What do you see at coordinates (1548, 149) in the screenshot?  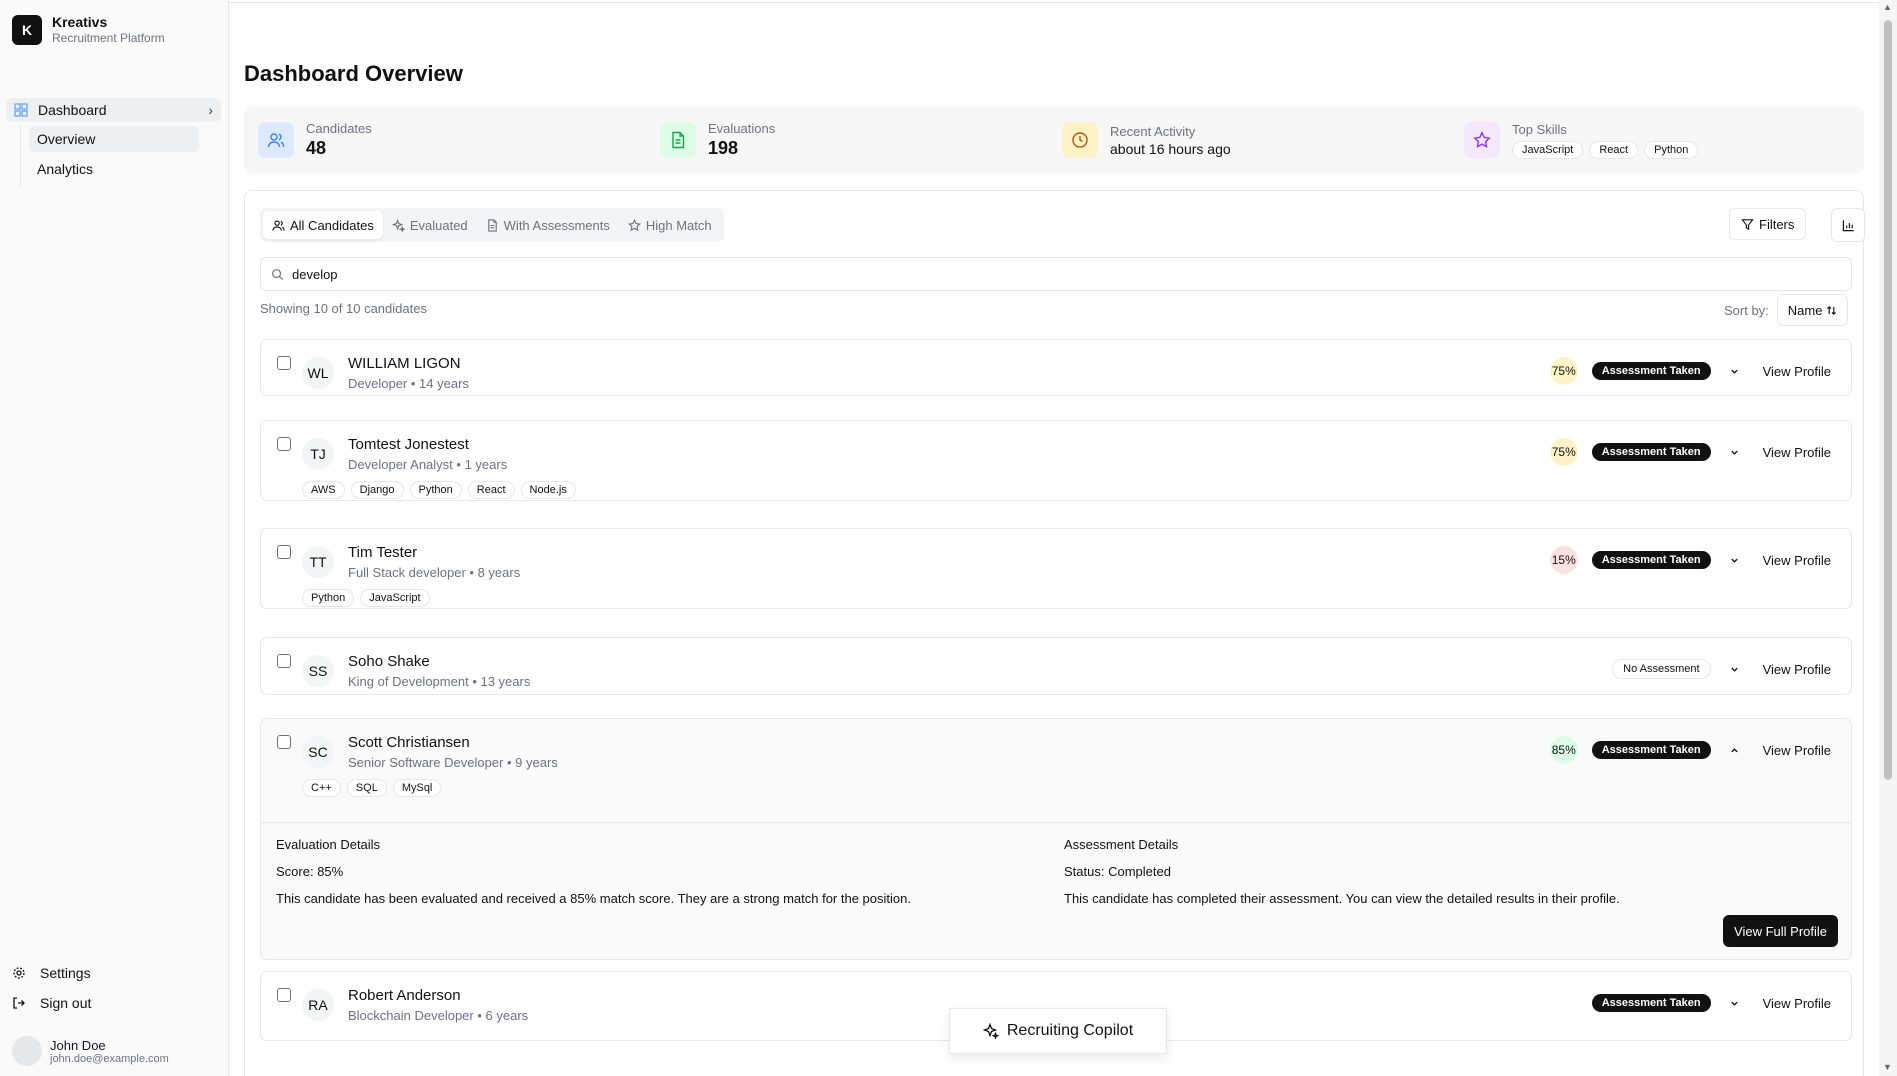 I see `skill-chip: JavaScript` at bounding box center [1548, 149].